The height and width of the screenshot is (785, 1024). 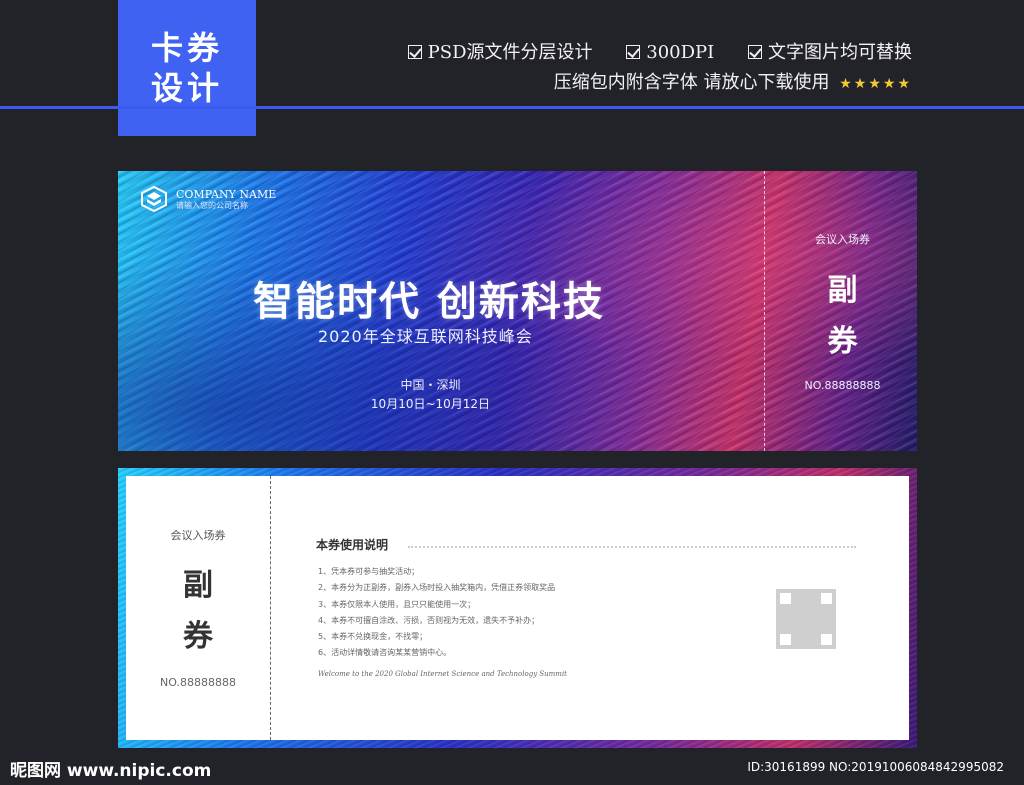 What do you see at coordinates (198, 608) in the screenshot?
I see `back-stub: 会议入场券 副 券 NO.88888888` at bounding box center [198, 608].